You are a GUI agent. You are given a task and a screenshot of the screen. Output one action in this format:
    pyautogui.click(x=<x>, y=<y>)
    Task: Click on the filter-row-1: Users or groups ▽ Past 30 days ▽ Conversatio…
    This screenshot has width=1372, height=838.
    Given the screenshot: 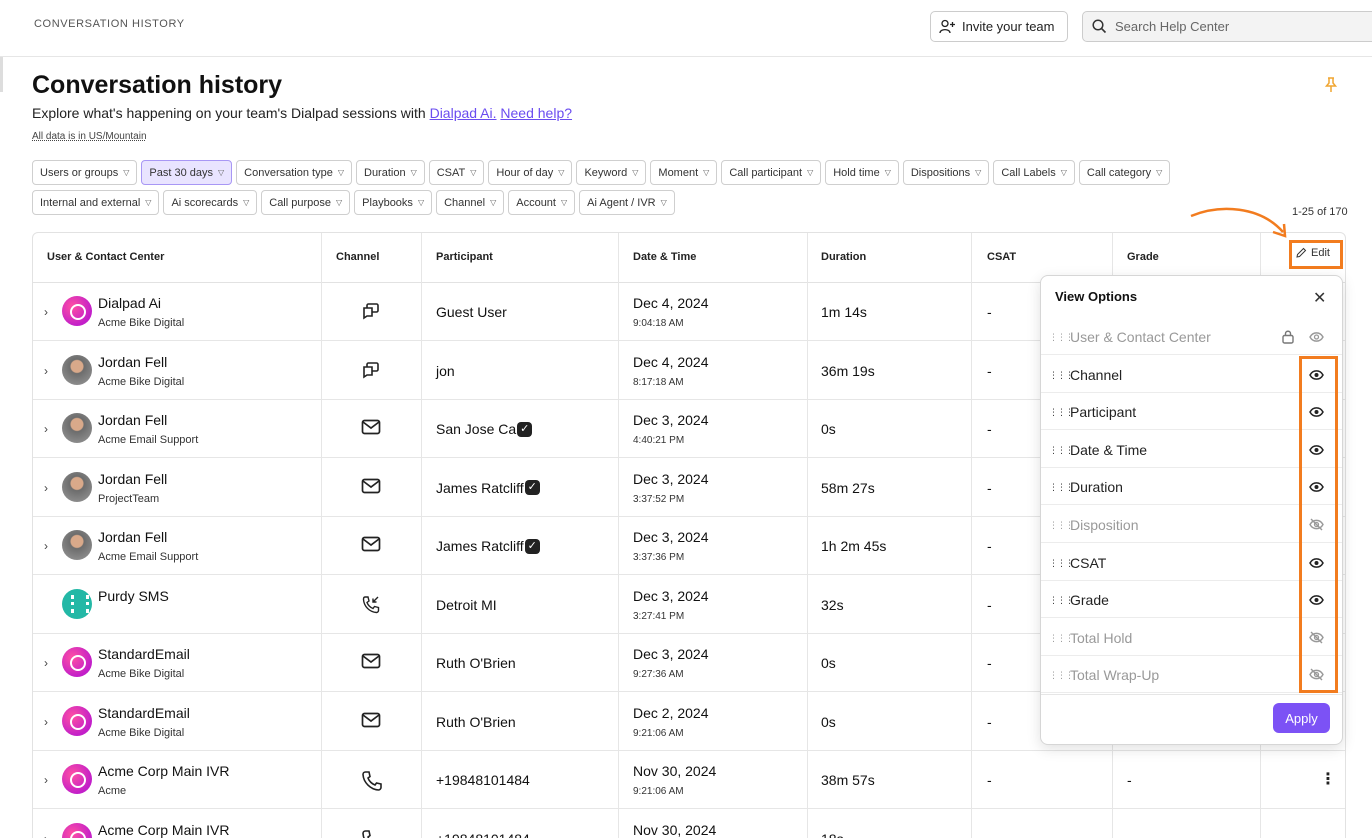 What is the action you would take?
    pyautogui.click(x=632, y=172)
    